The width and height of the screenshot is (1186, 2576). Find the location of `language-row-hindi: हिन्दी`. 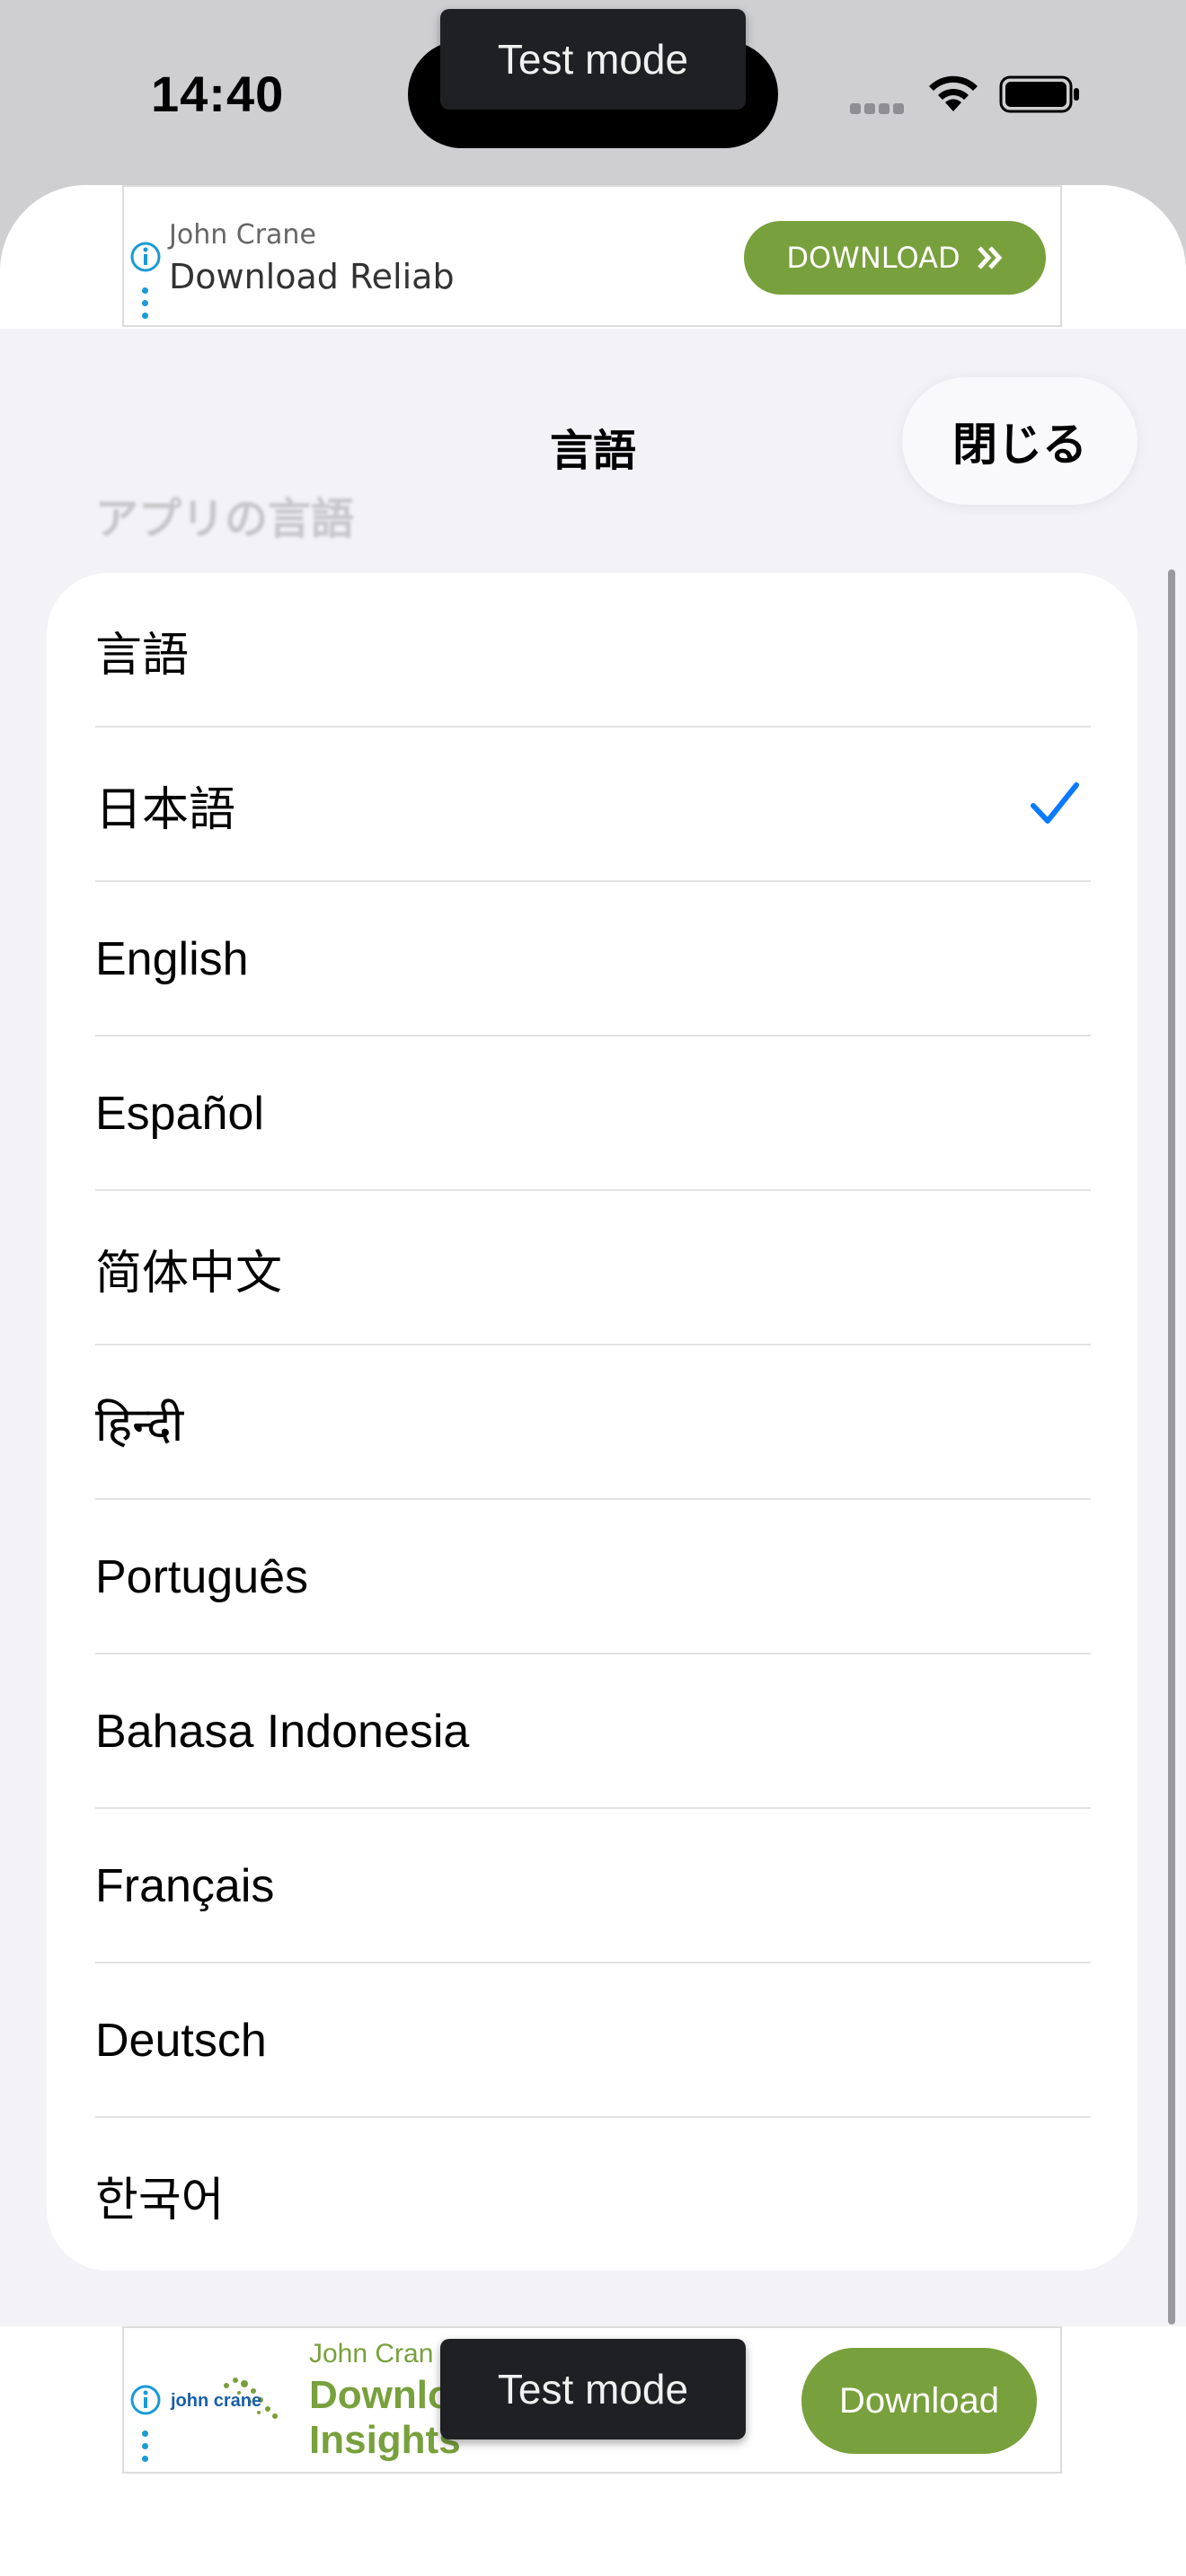

language-row-hindi: हिन्दी is located at coordinates (592, 1422).